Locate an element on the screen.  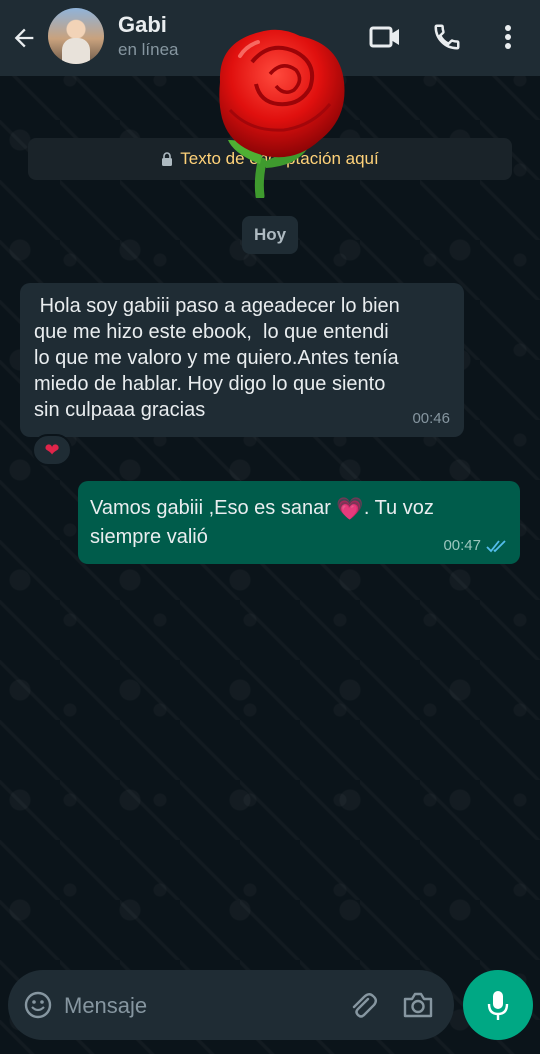
contact-status: en línea is located at coordinates (148, 49).